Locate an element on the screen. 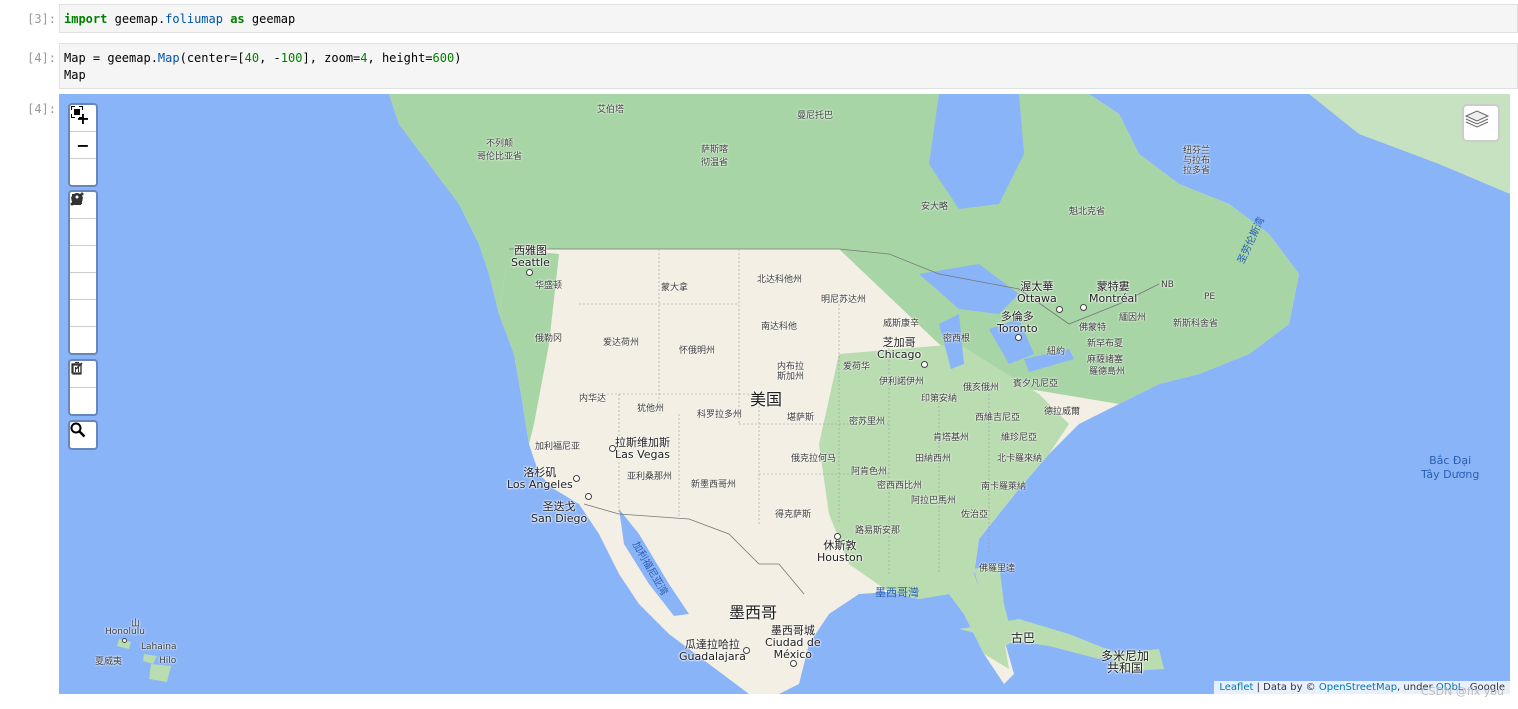  output-prompt: [4]: is located at coordinates (41, 109).